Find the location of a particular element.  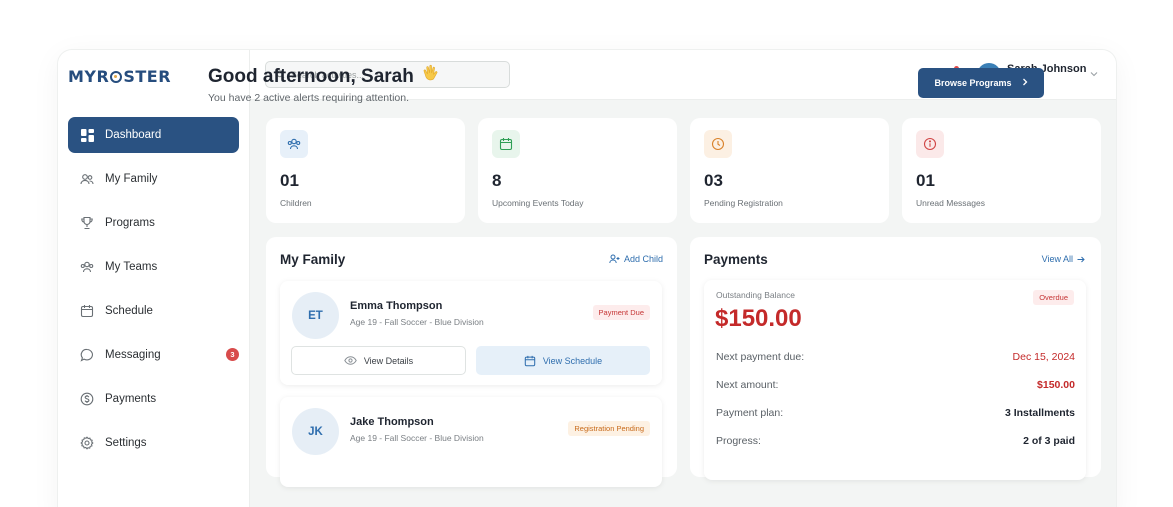

users-icon is located at coordinates (294, 144).